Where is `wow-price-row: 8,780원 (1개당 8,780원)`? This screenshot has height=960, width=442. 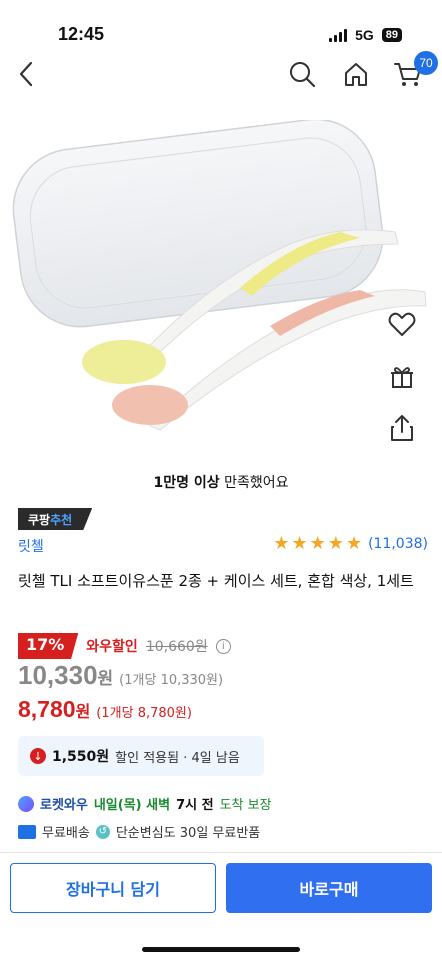
wow-price-row: 8,780원 (1개당 8,780원) is located at coordinates (105, 709).